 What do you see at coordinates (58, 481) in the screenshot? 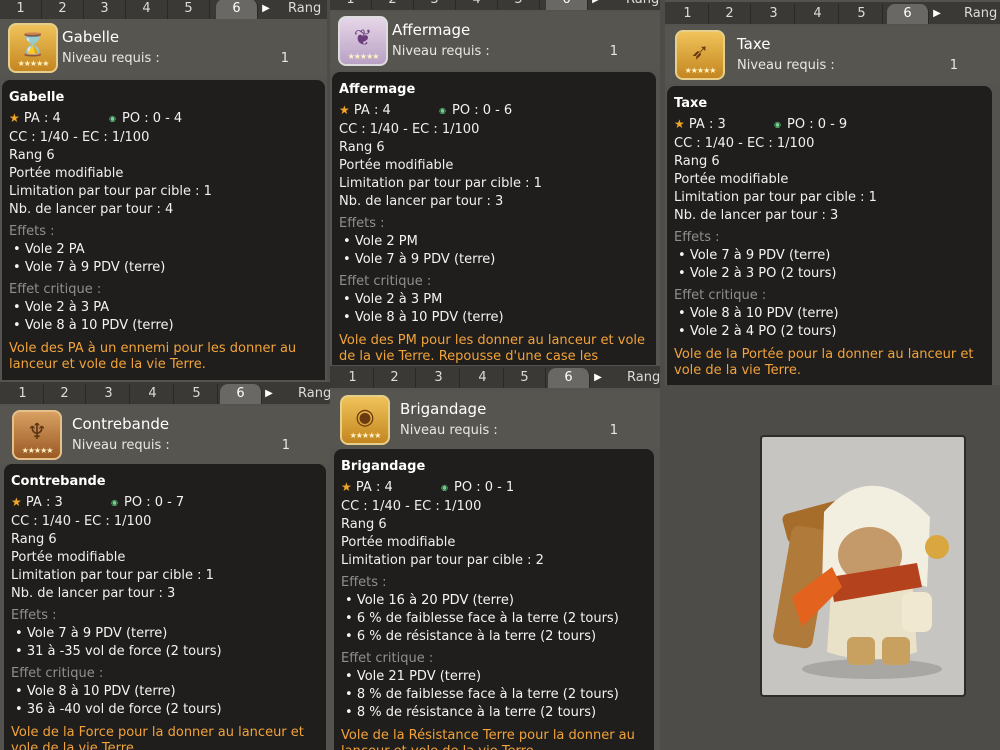
I see `spell-name: Contrebande` at bounding box center [58, 481].